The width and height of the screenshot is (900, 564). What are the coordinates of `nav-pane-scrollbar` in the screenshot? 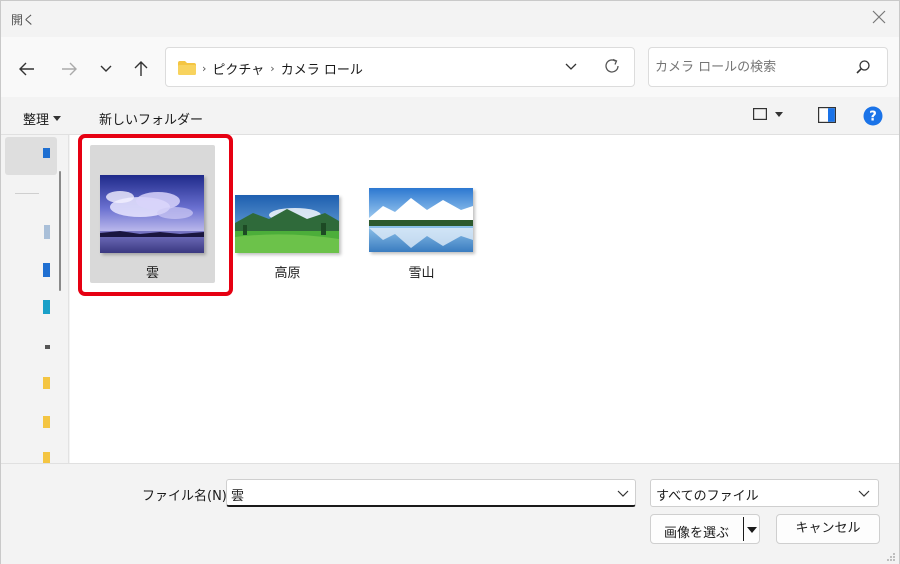 It's located at (60, 231).